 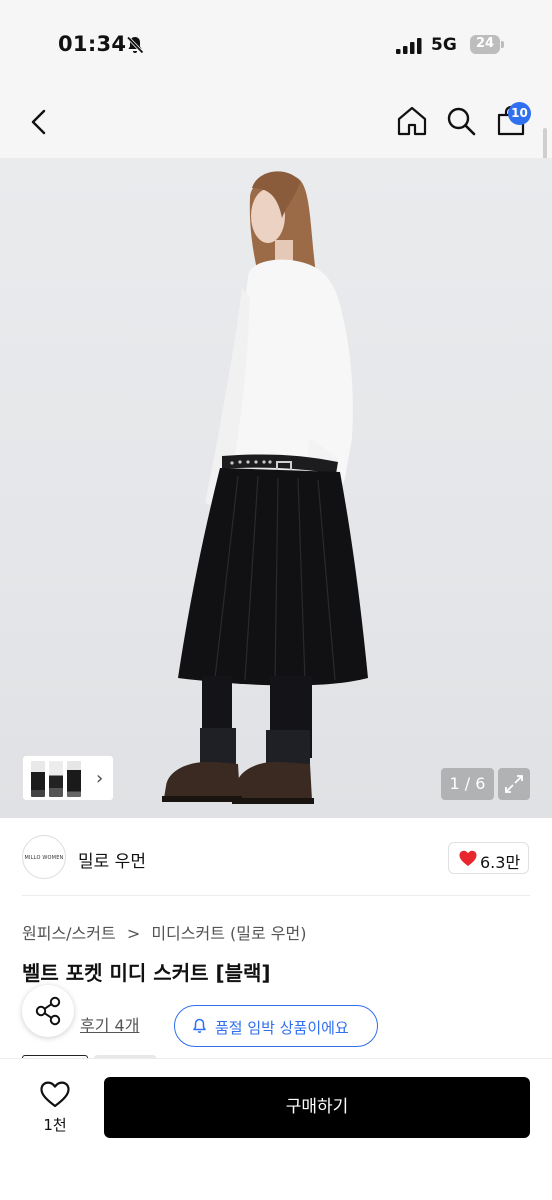 I want to click on share-icon, so click(x=48, y=1011).